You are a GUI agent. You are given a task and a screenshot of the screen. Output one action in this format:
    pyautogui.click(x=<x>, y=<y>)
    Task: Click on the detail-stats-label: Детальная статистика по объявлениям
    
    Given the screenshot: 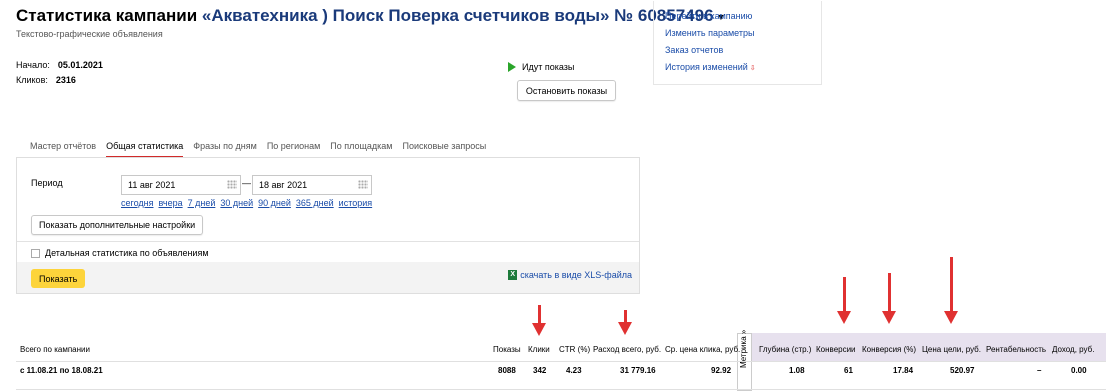 What is the action you would take?
    pyautogui.click(x=127, y=253)
    